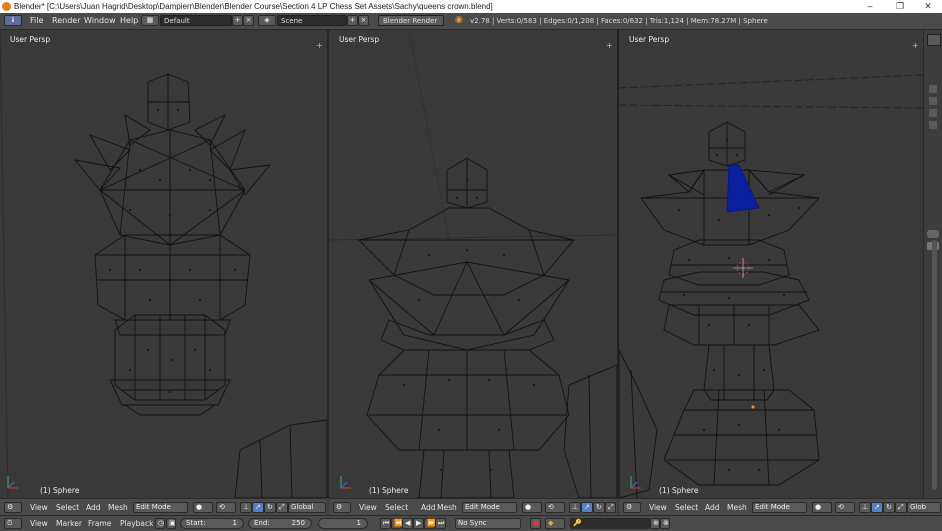  What do you see at coordinates (13, 20) in the screenshot?
I see `editor-type-info-icon: ℹ` at bounding box center [13, 20].